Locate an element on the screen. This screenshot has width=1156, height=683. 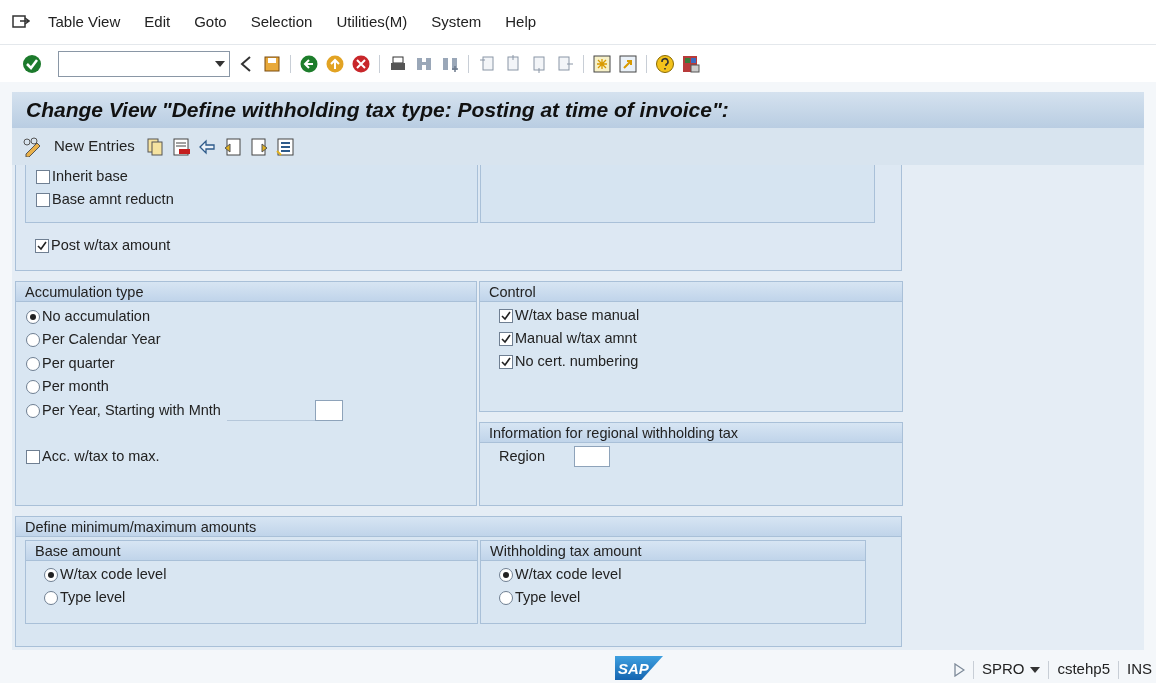
radio-label: Per quarter is located at coordinates (78, 363).